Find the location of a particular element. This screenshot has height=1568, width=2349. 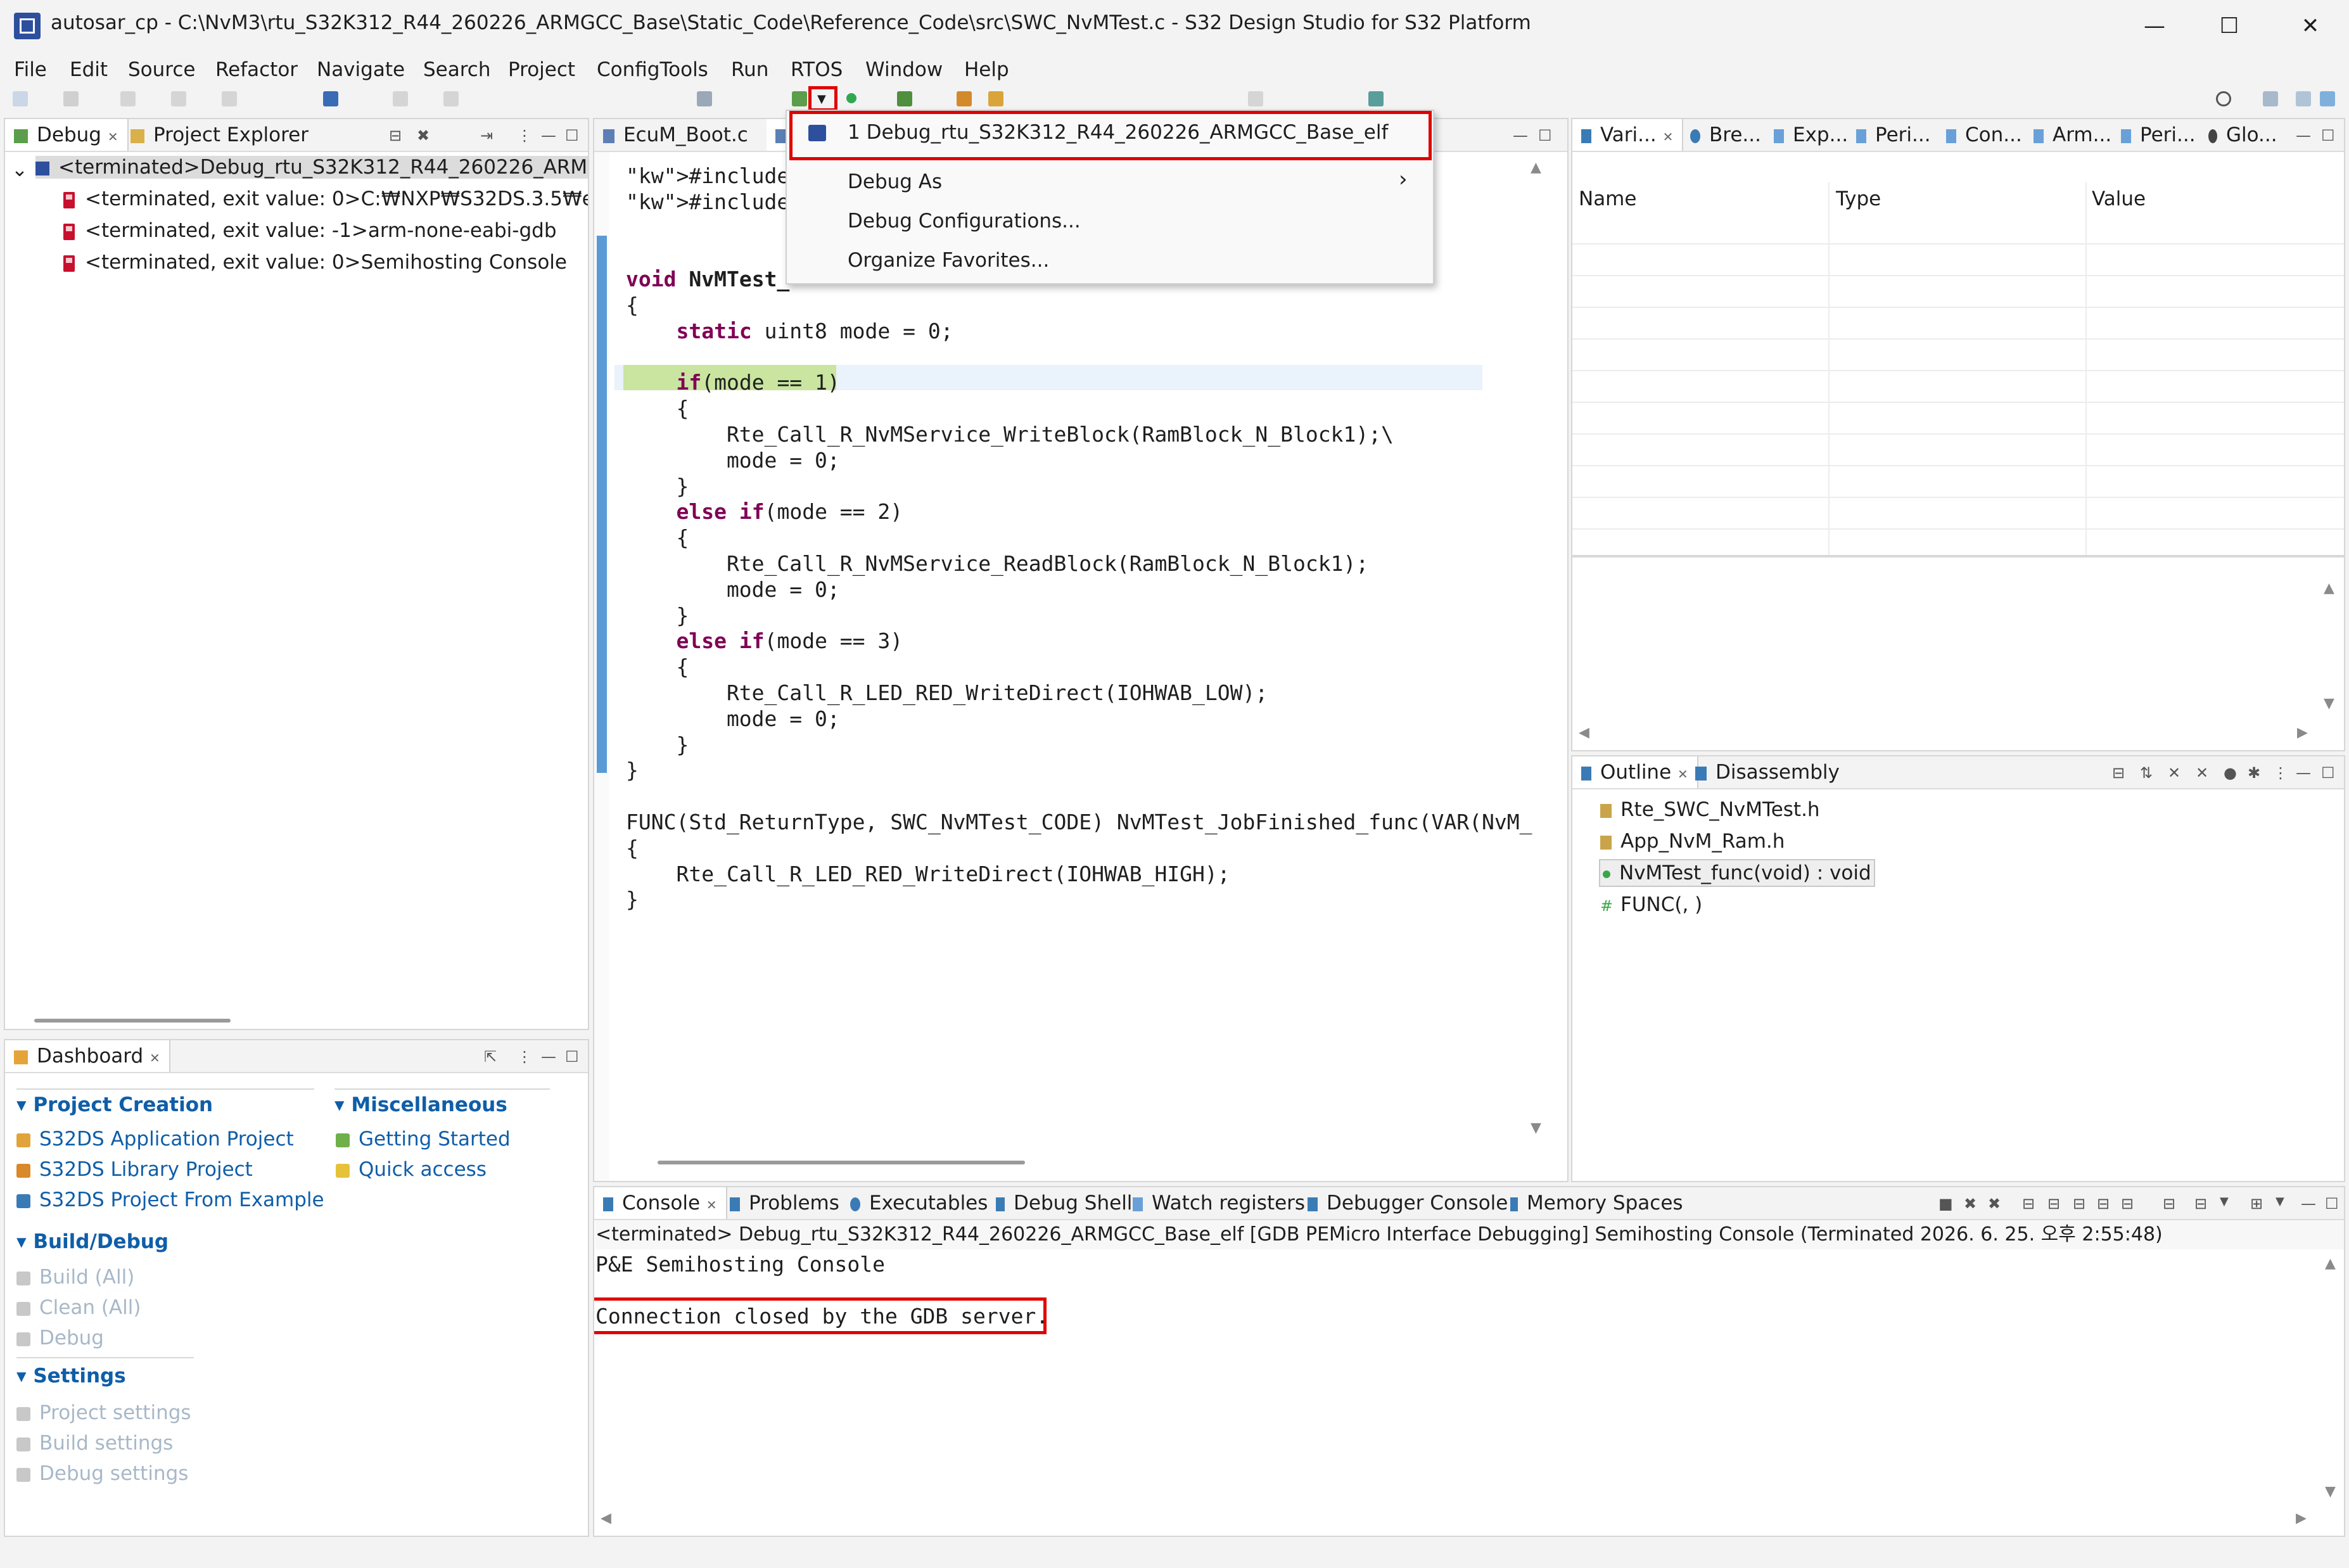

menu-file: File is located at coordinates (30, 70).